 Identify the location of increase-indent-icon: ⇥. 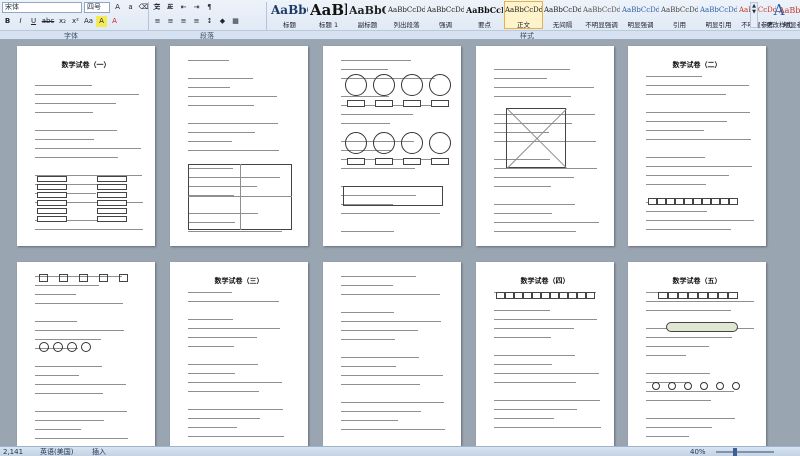
(196, 7).